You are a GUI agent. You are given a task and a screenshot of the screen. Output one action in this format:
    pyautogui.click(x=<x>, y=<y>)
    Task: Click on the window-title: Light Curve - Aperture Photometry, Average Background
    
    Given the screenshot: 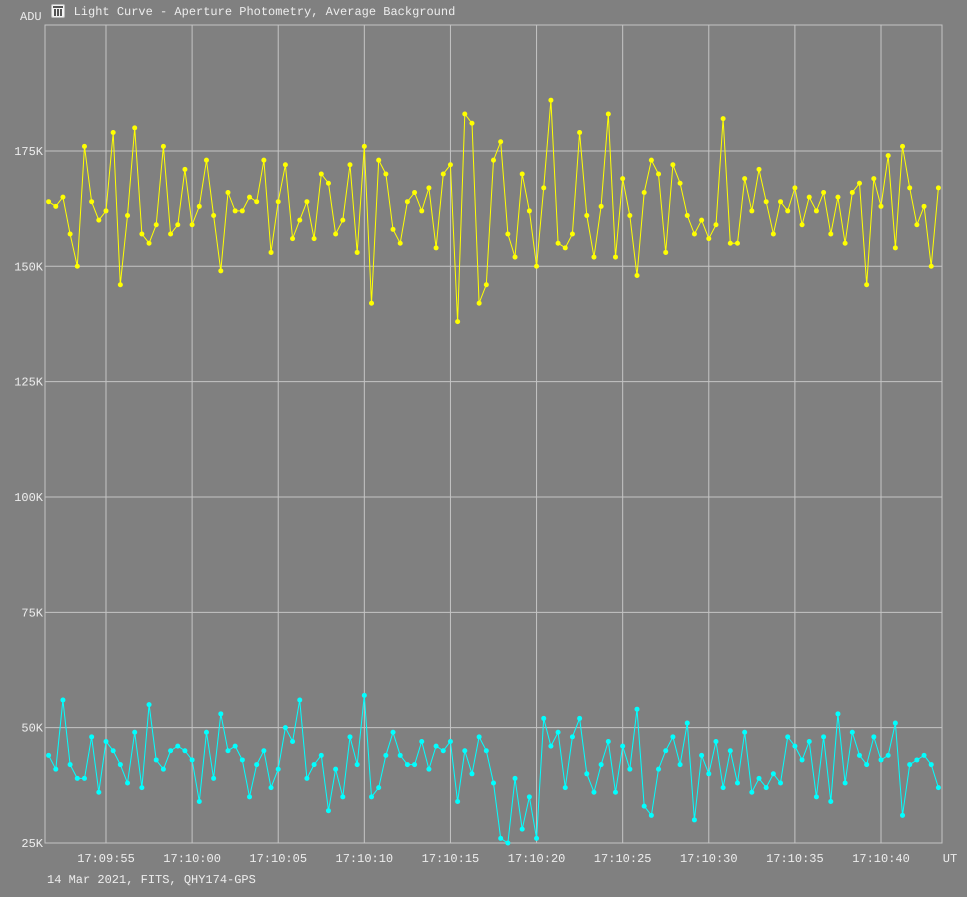 What is the action you would take?
    pyautogui.click(x=265, y=12)
    